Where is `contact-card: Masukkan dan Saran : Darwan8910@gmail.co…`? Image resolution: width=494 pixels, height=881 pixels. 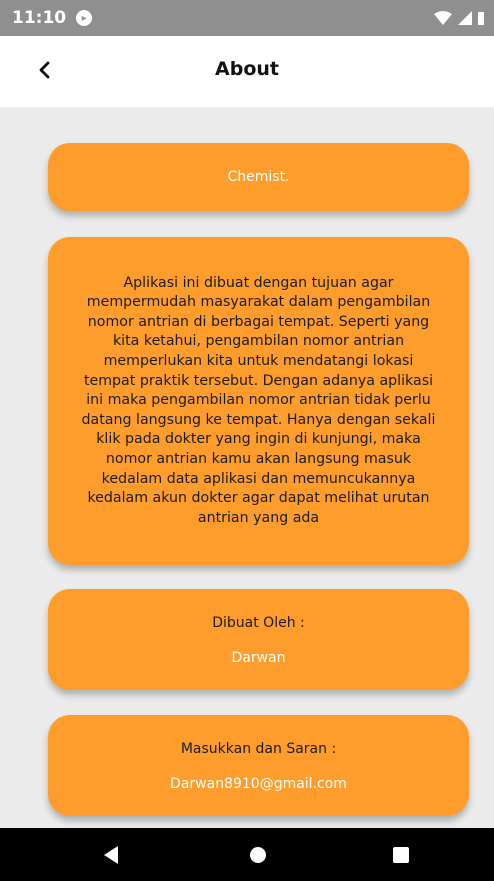
contact-card: Masukkan dan Saran : Darwan8910@gmail.co… is located at coordinates (258, 765).